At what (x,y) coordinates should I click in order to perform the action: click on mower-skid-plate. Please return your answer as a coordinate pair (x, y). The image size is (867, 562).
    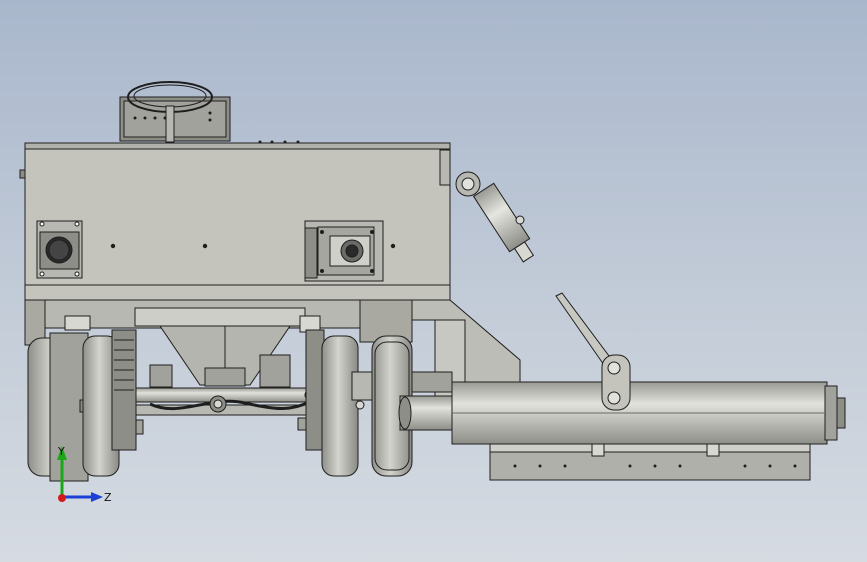
    Looking at the image, I should click on (650, 462).